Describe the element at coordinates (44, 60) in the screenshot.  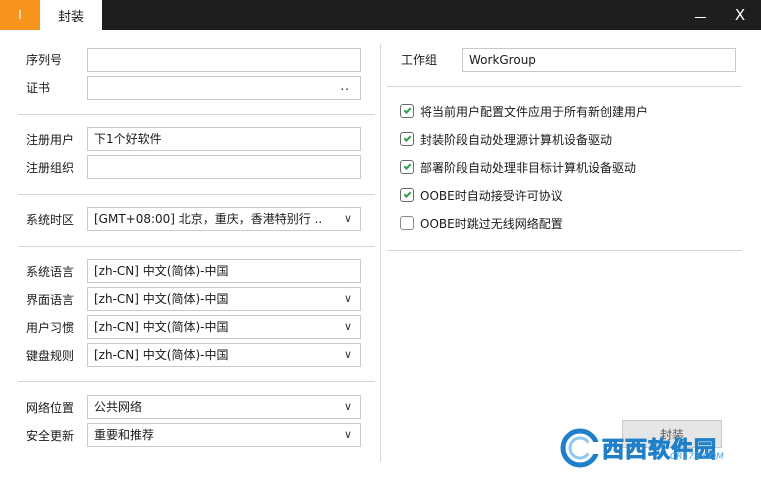
I see `serial-label: 序列号` at that location.